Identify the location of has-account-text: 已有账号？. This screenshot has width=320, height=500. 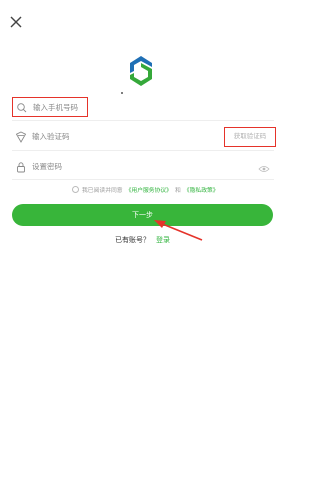
(132, 240).